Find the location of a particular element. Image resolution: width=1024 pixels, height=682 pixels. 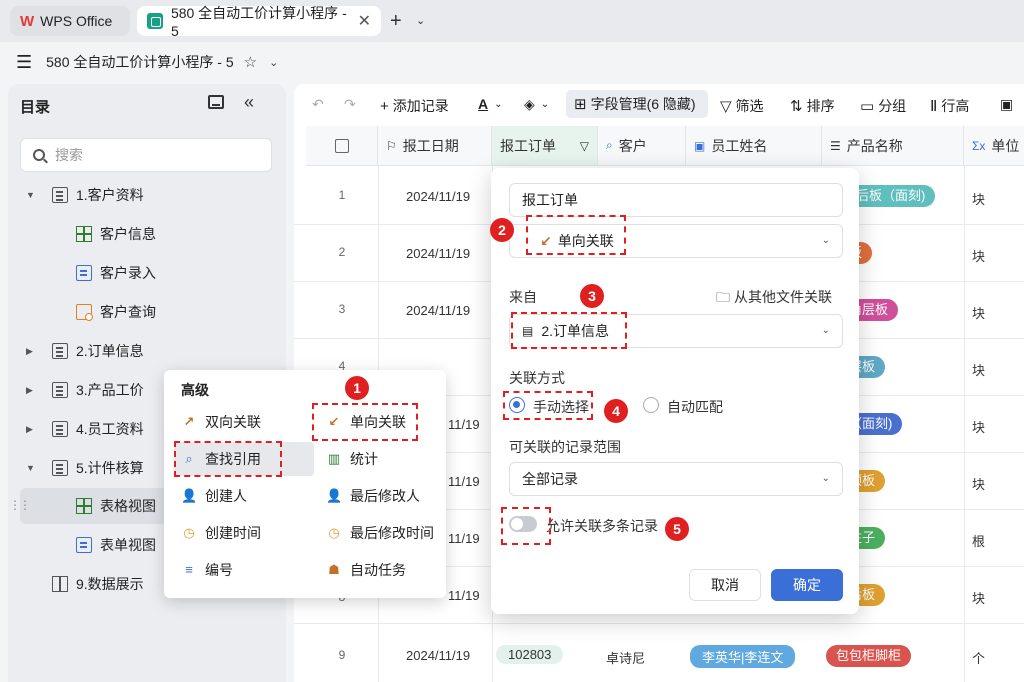

auto-match-label: 自动匹配 is located at coordinates (695, 407).